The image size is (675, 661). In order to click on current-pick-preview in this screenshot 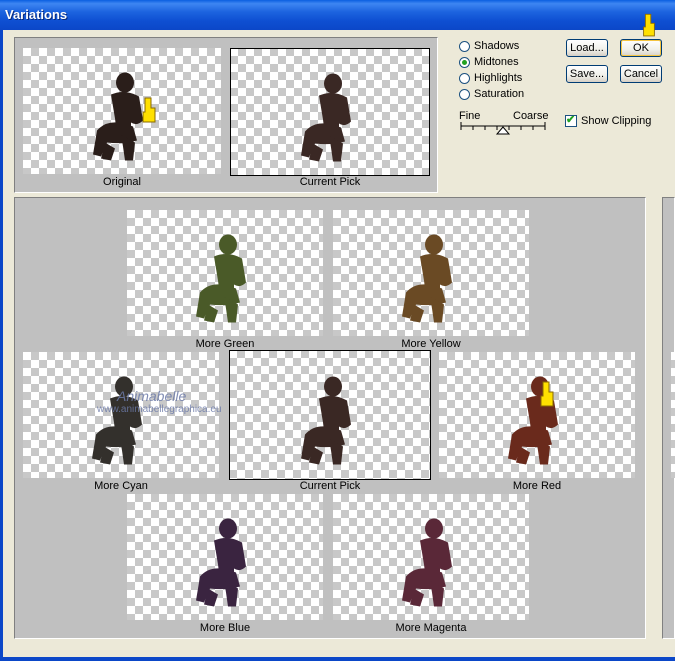, I will do `click(330, 112)`.